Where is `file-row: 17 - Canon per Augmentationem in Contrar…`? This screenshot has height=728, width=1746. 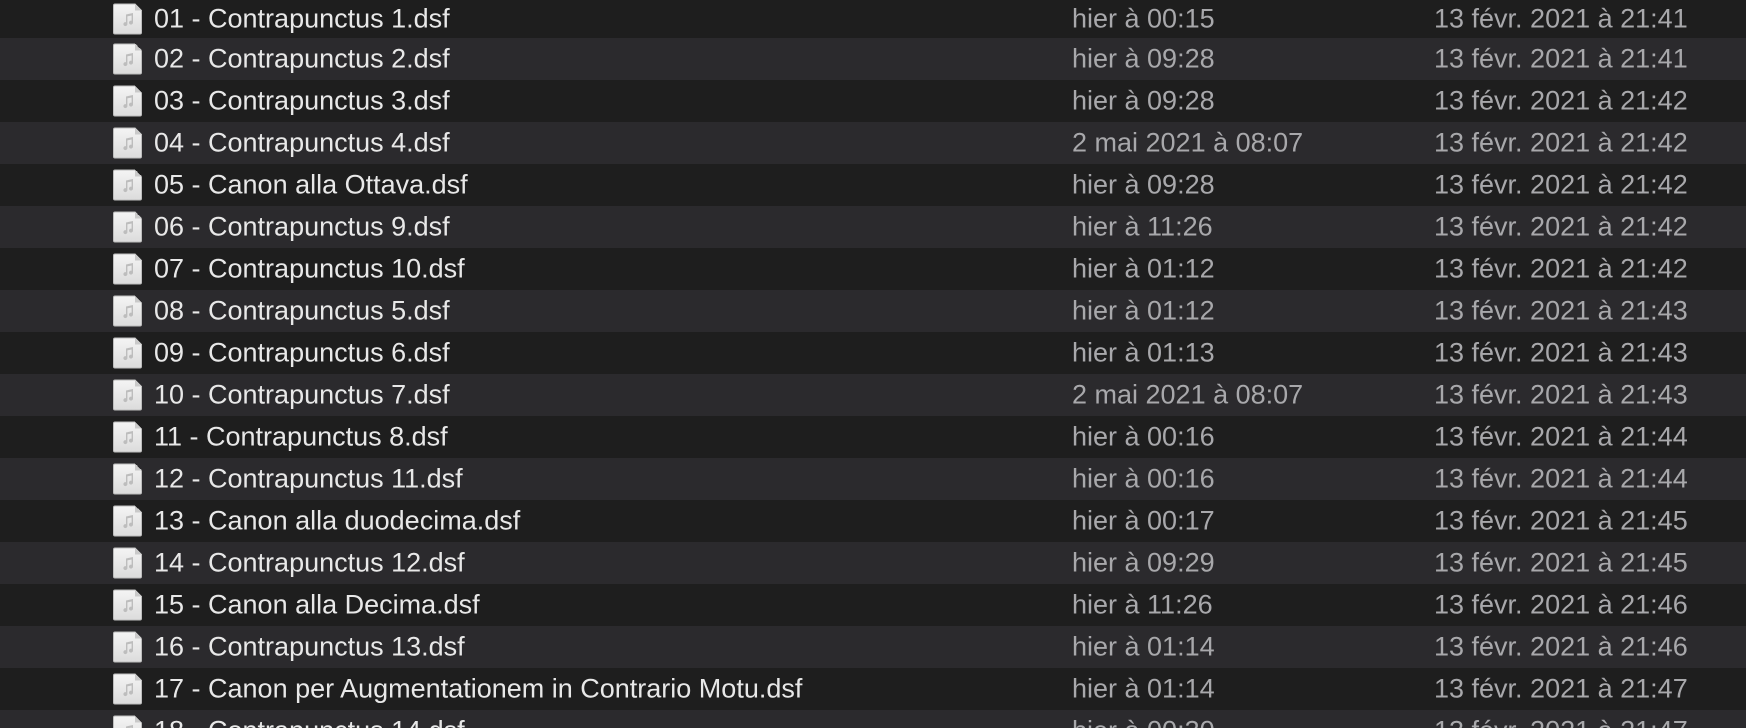 file-row: 17 - Canon per Augmentationem in Contrar… is located at coordinates (873, 689).